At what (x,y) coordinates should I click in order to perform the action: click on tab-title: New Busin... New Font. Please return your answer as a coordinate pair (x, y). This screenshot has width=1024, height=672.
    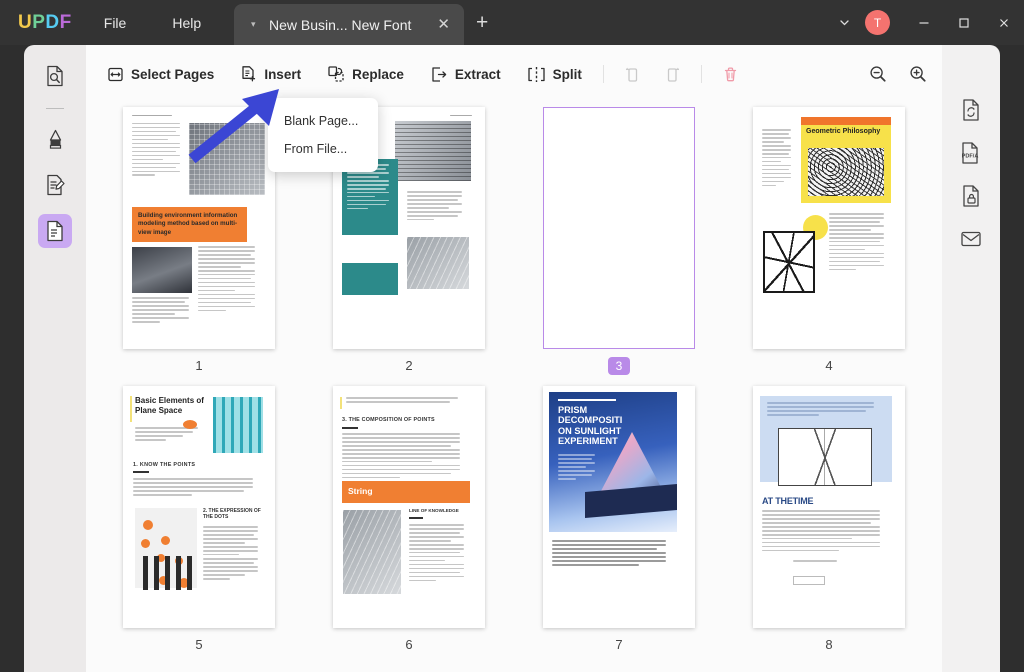
    Looking at the image, I should click on (340, 24).